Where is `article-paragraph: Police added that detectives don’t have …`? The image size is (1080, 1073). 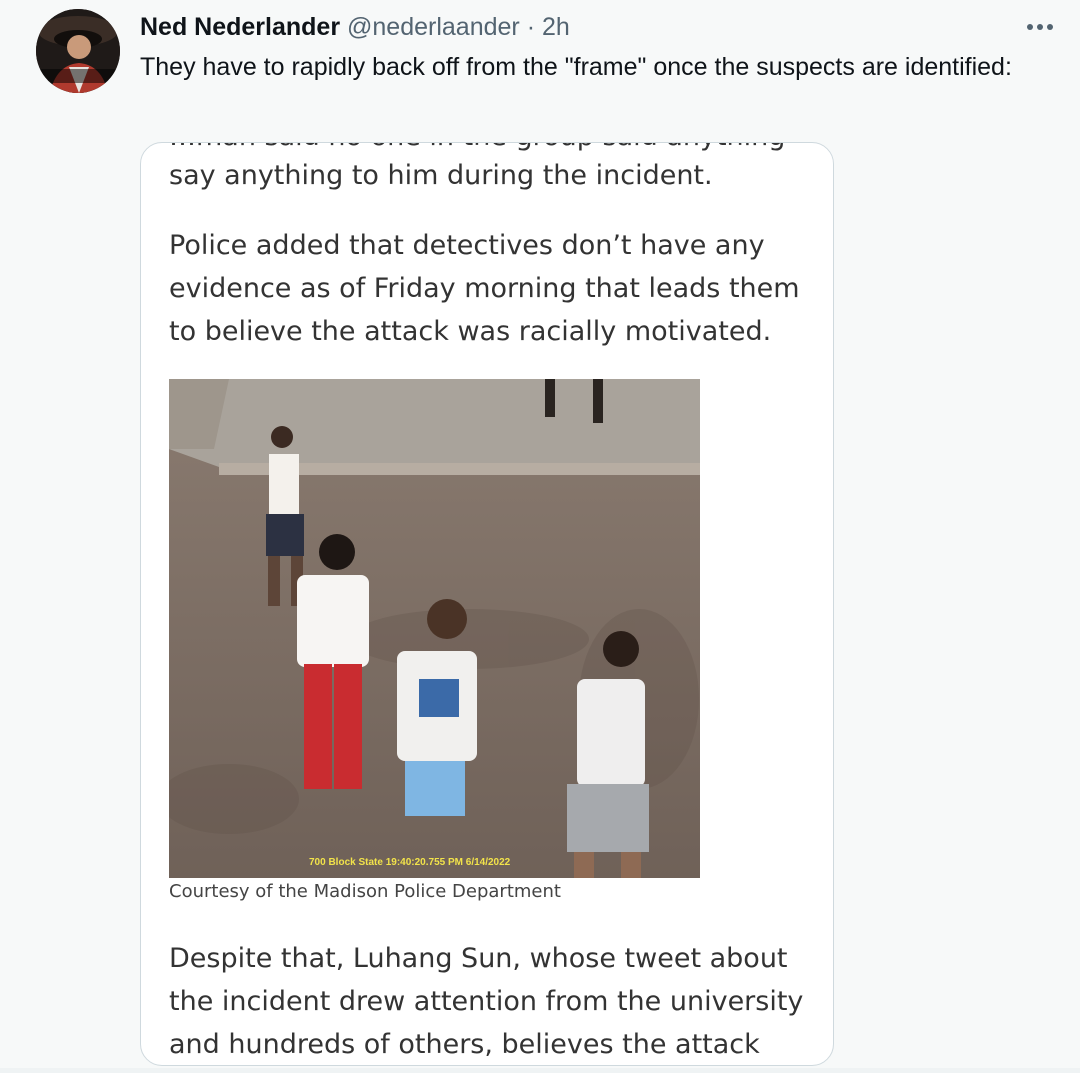 article-paragraph: Police added that detectives don’t have … is located at coordinates (484, 288).